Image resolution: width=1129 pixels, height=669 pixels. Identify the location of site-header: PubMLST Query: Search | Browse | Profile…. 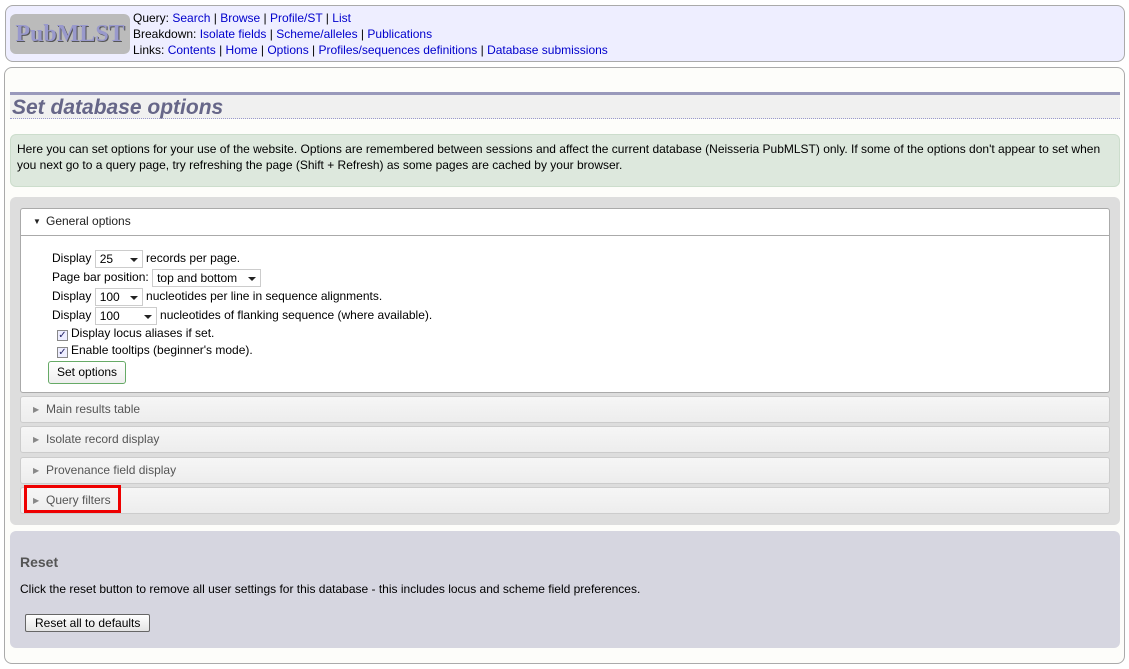
(565, 33).